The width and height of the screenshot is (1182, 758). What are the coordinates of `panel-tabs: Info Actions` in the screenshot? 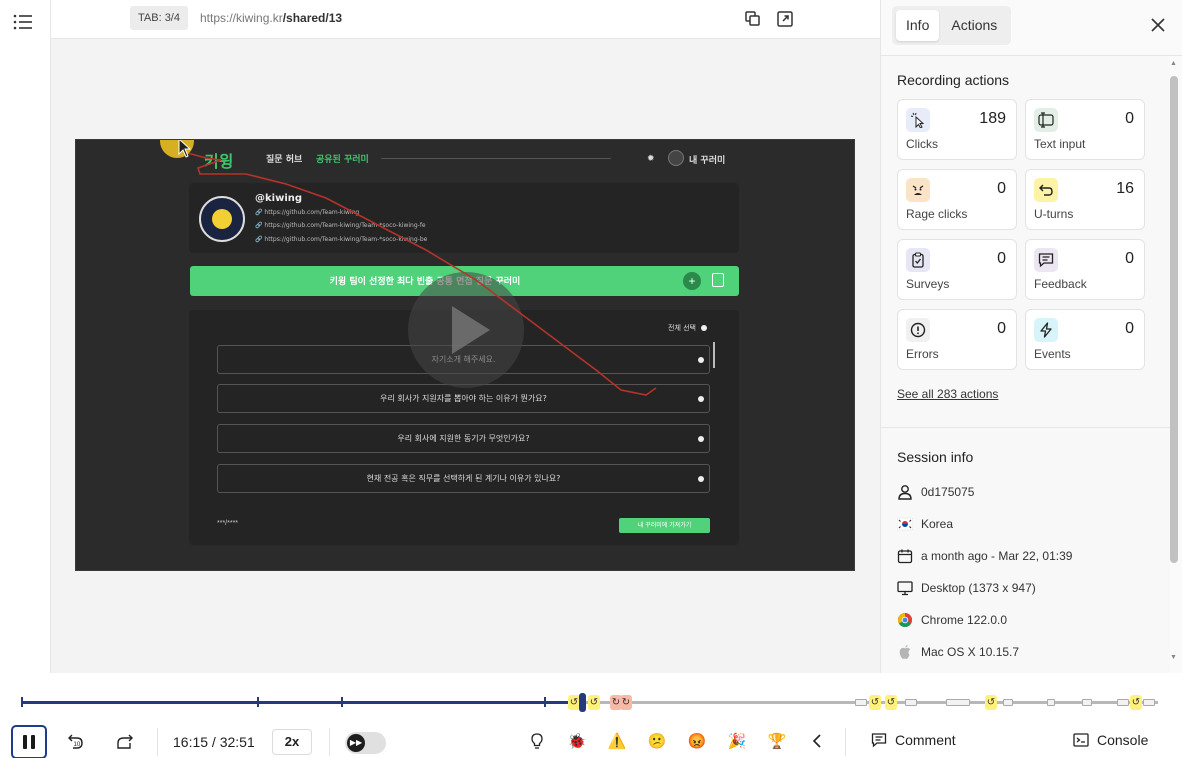 It's located at (952, 25).